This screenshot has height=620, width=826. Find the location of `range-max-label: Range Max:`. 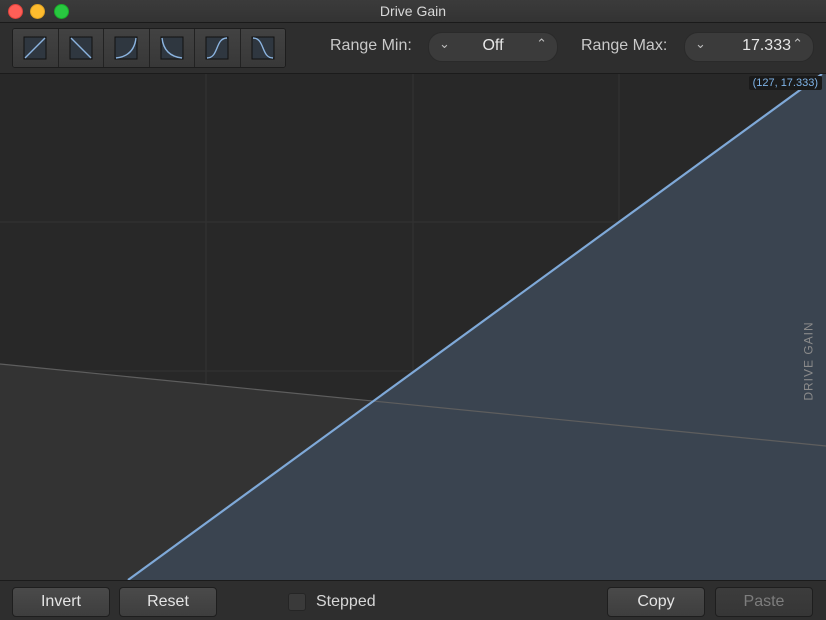

range-max-label: Range Max: is located at coordinates (624, 45).